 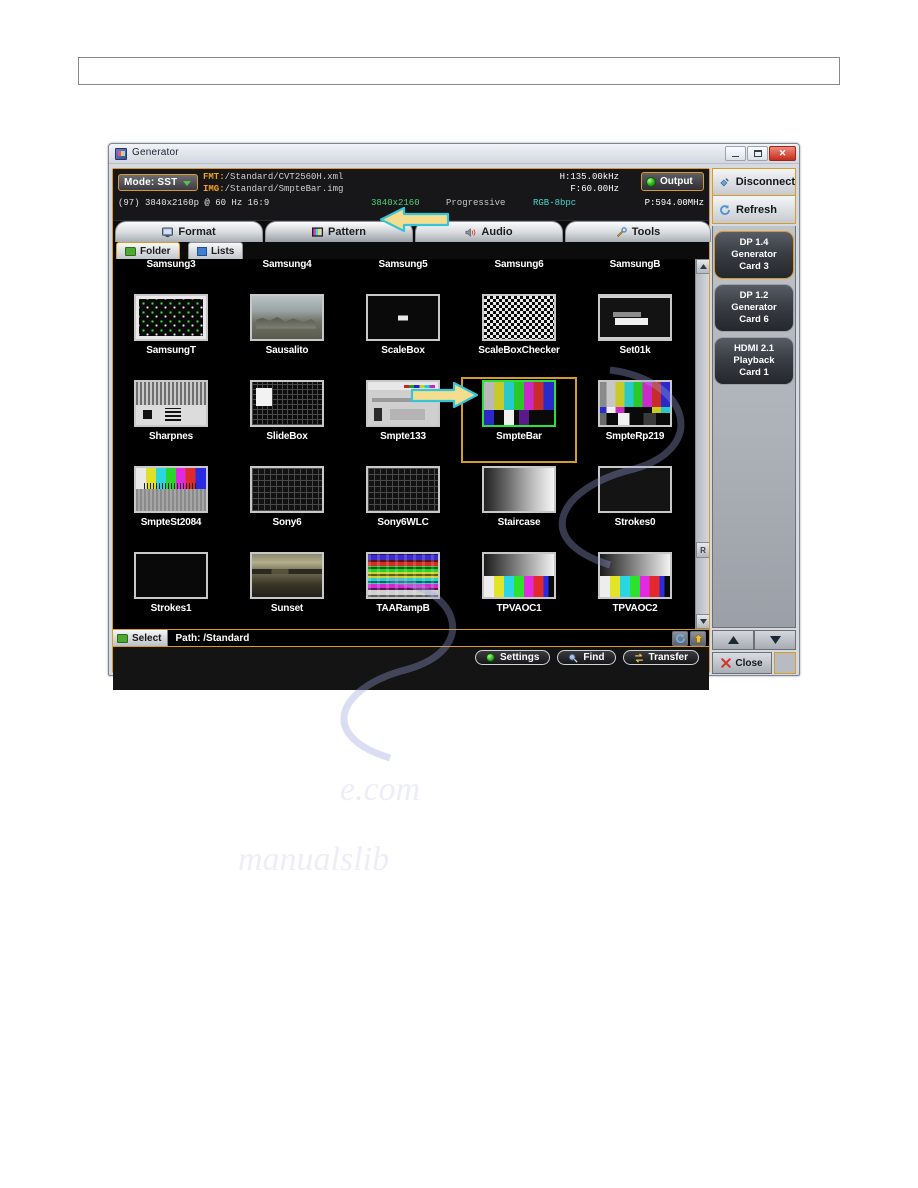 I want to click on card-button-dp14: DP 1.4 Generator Card 3, so click(x=754, y=255).